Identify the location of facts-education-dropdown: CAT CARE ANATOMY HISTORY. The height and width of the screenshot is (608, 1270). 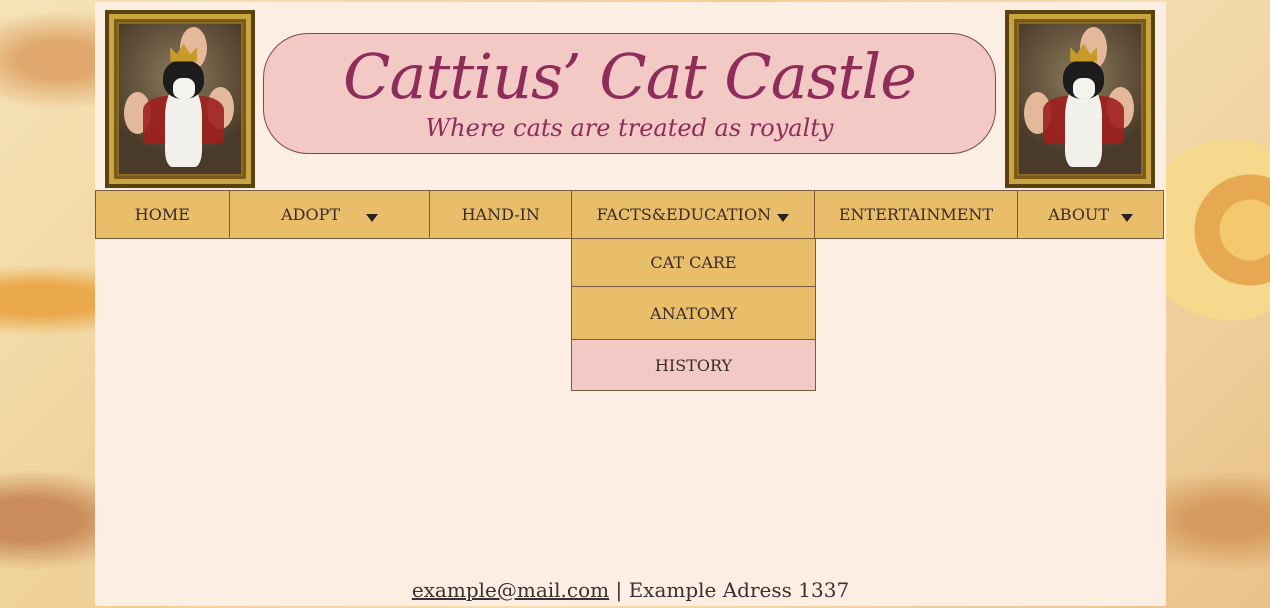
(693, 315).